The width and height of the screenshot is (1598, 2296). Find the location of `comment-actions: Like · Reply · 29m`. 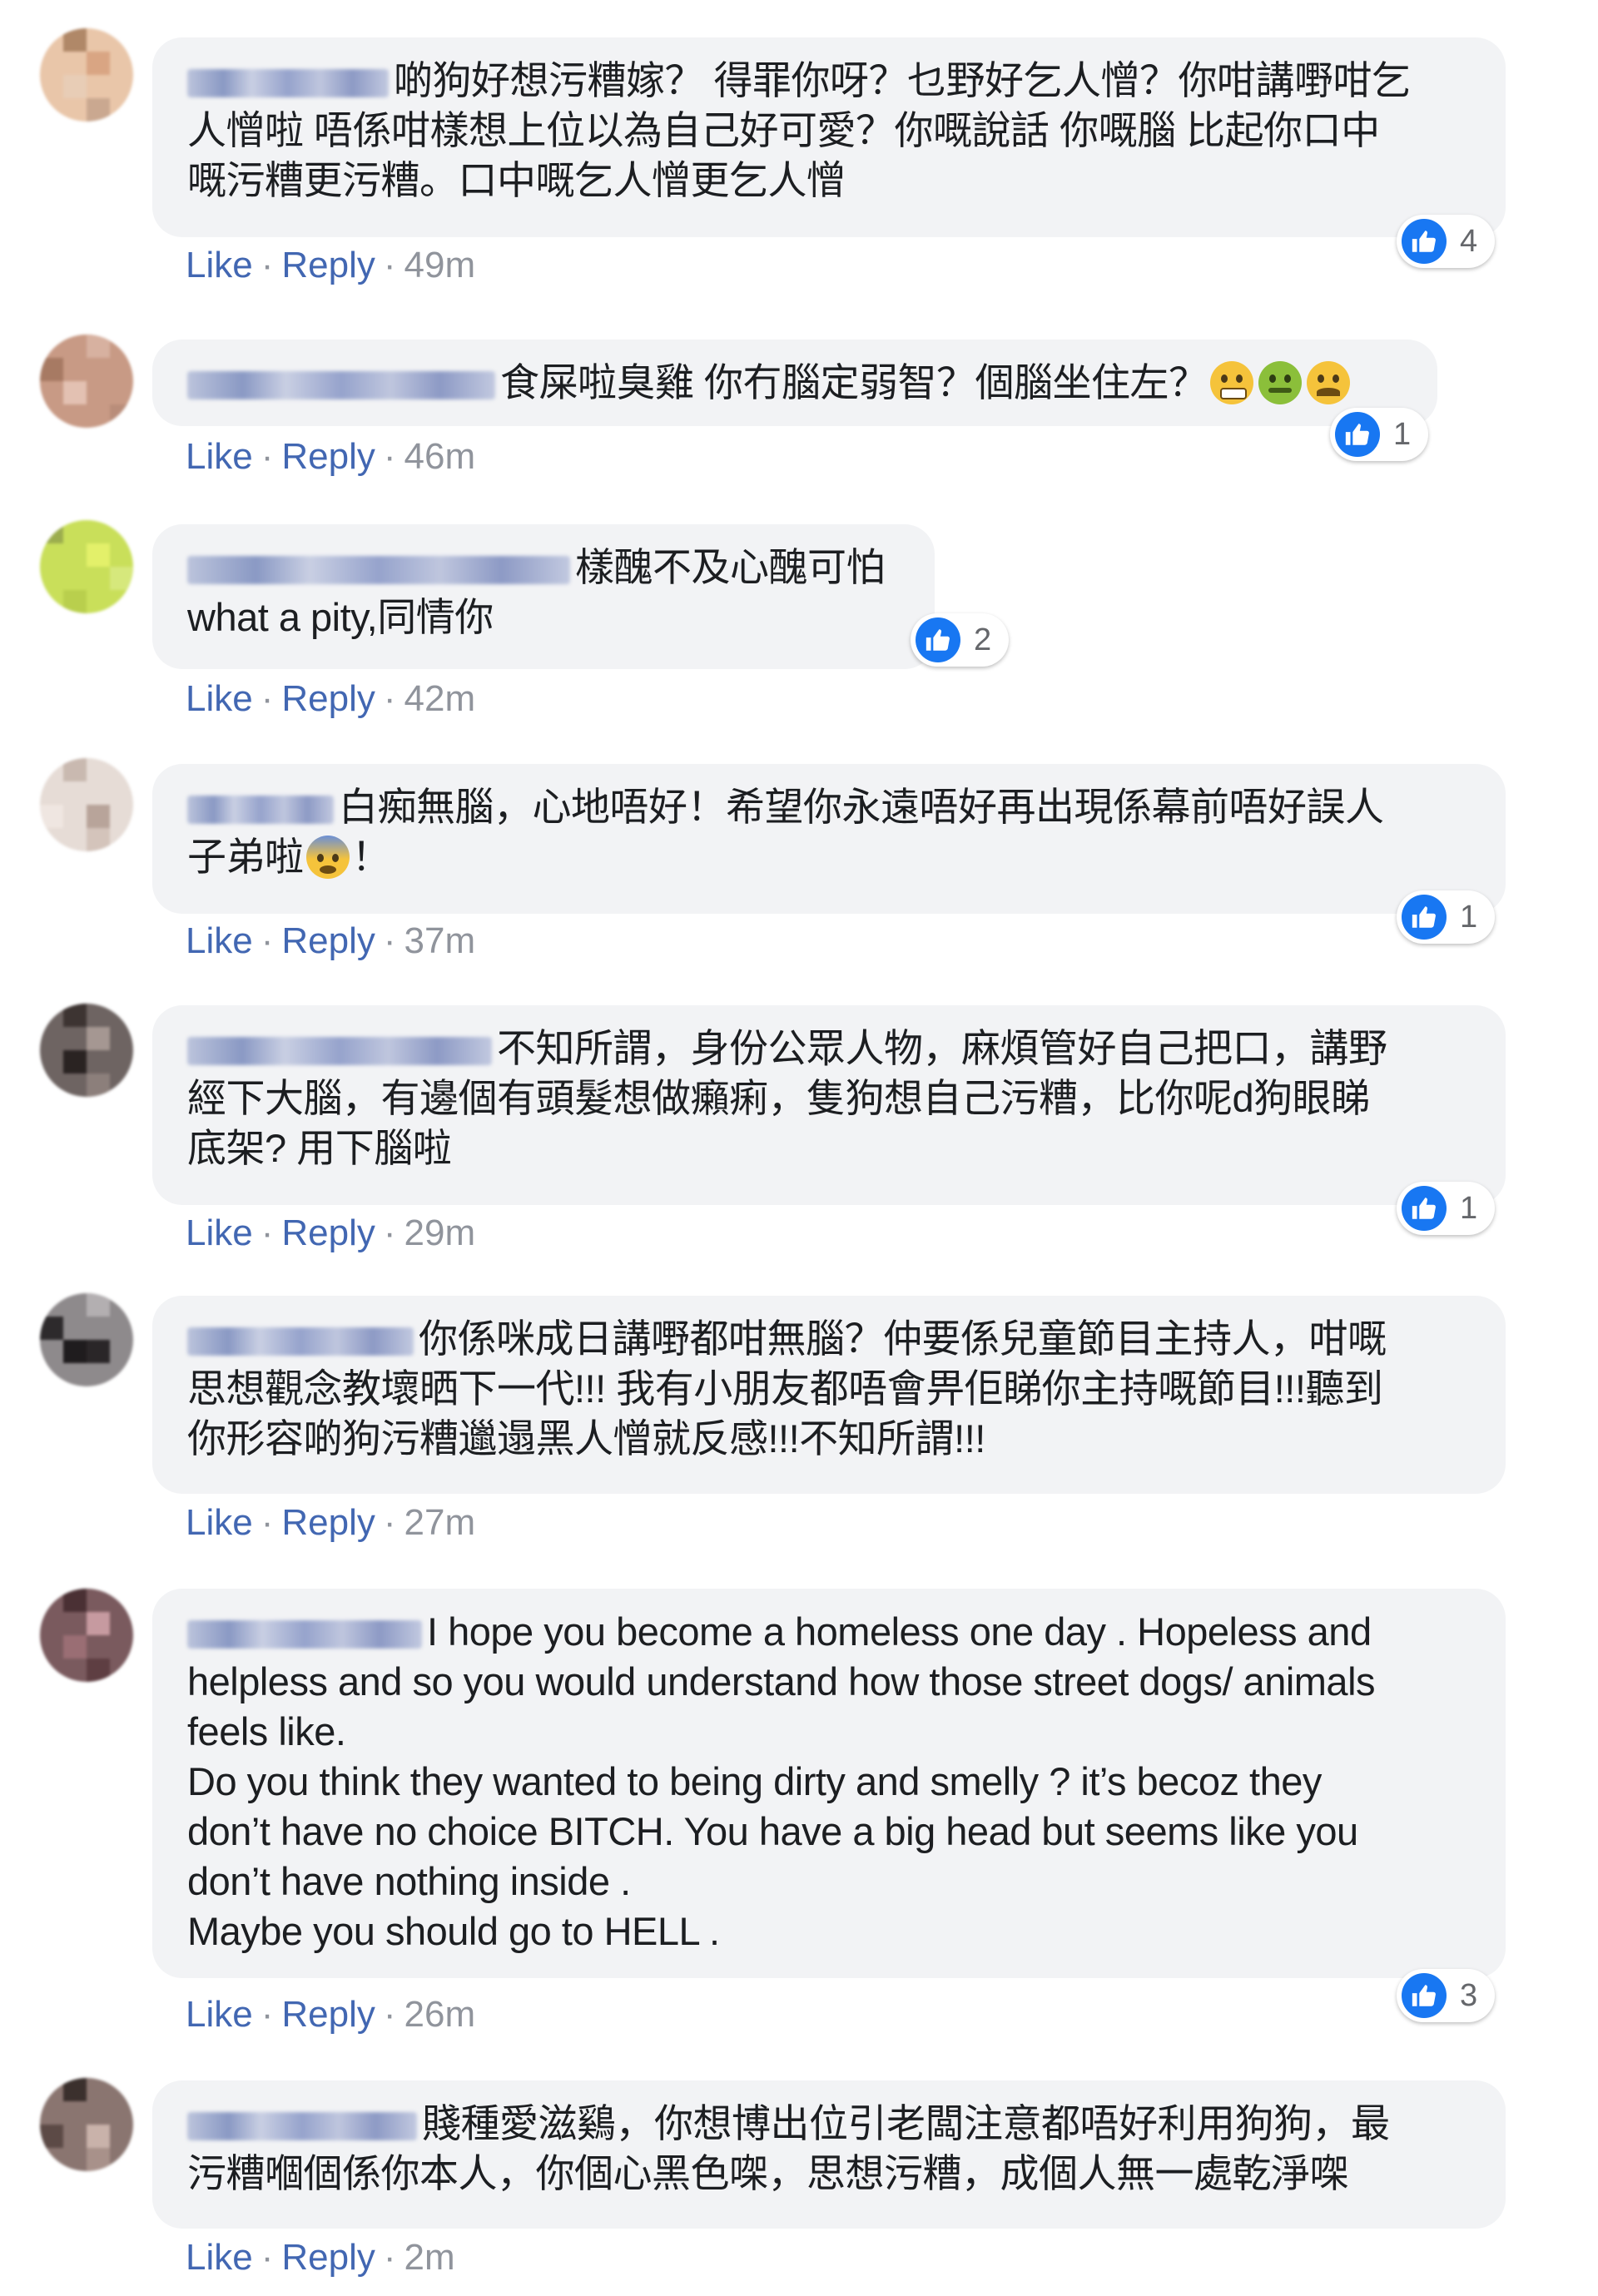

comment-actions: Like · Reply · 29m is located at coordinates (330, 1233).